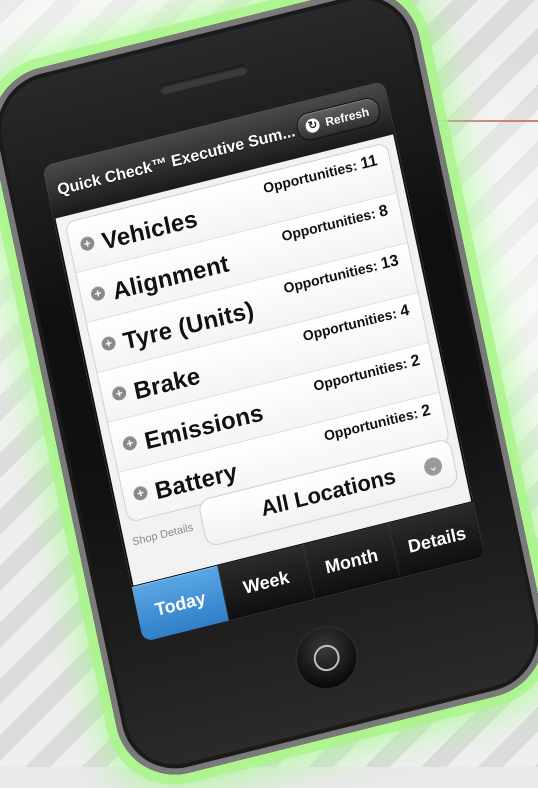 Image resolution: width=538 pixels, height=788 pixels. Describe the element at coordinates (404, 311) in the screenshot. I see `opportunities-value: 4` at that location.